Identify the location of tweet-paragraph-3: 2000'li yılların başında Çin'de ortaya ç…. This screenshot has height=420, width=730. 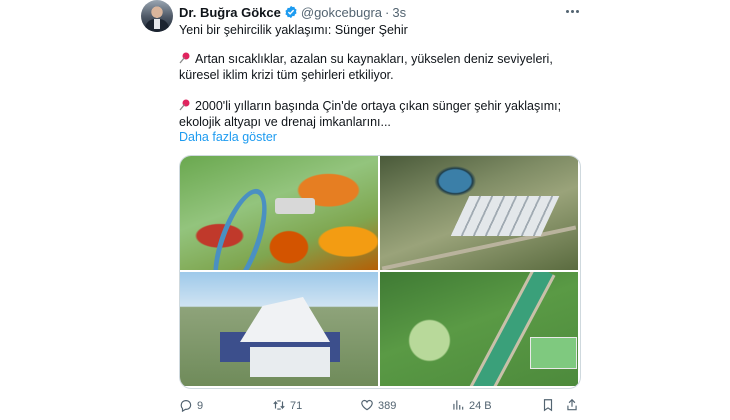
(384, 114).